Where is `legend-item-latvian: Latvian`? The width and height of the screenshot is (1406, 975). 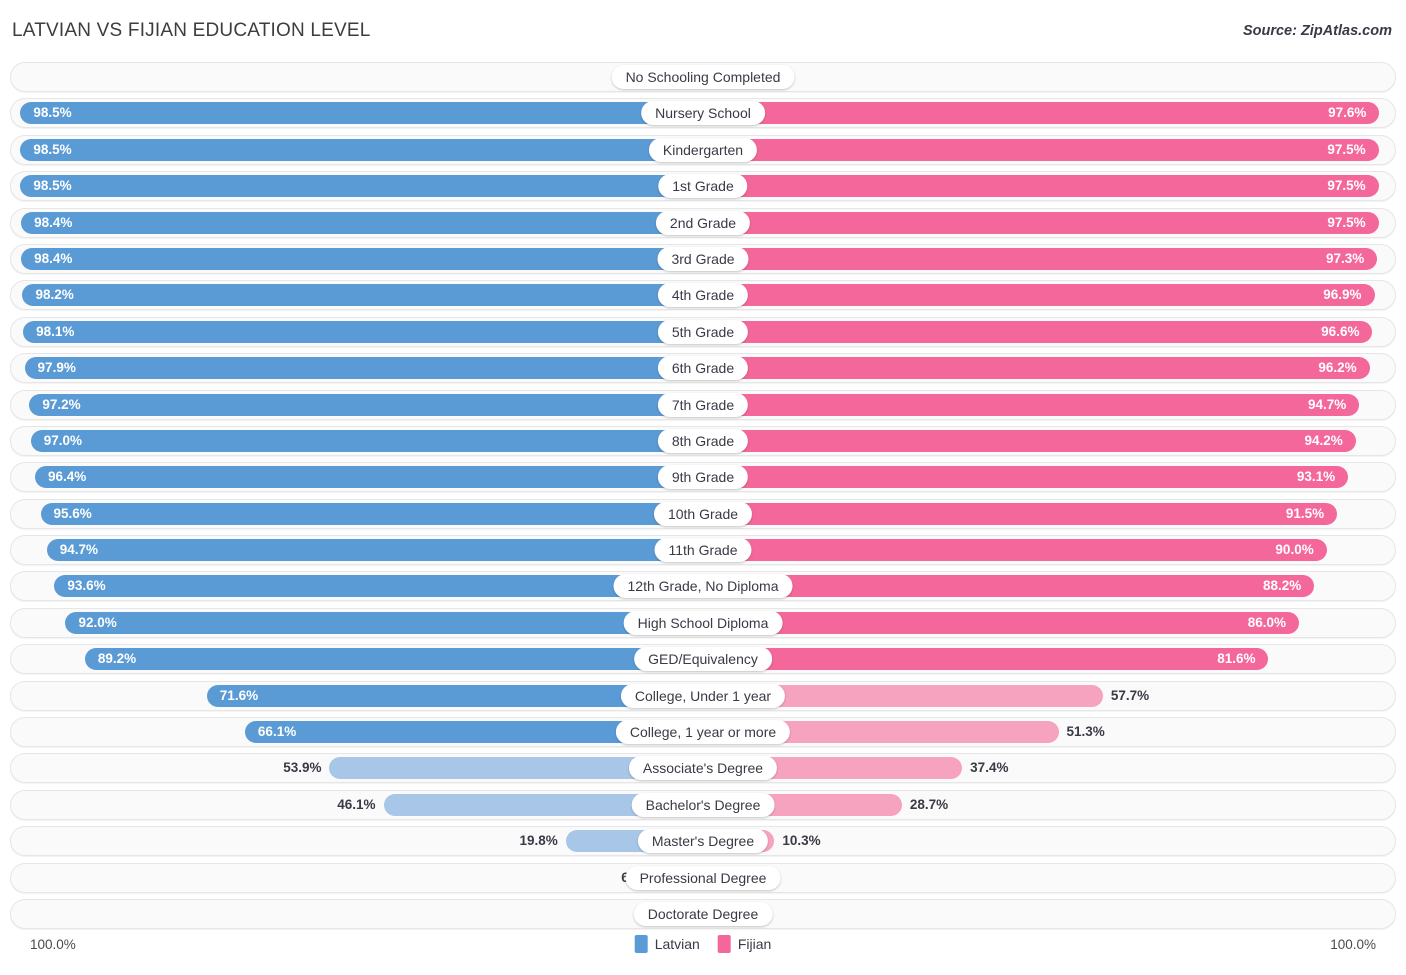 legend-item-latvian: Latvian is located at coordinates (667, 944).